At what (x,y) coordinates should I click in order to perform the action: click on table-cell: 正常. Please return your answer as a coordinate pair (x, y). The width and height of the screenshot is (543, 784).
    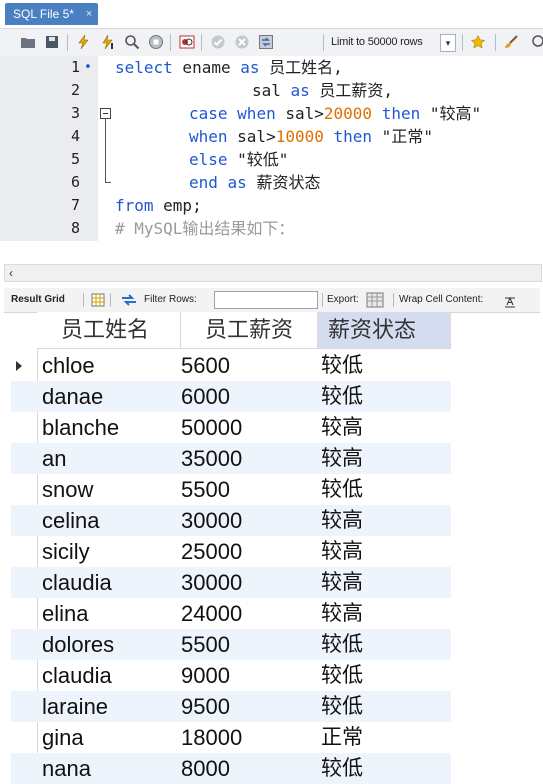
    Looking at the image, I should click on (342, 737).